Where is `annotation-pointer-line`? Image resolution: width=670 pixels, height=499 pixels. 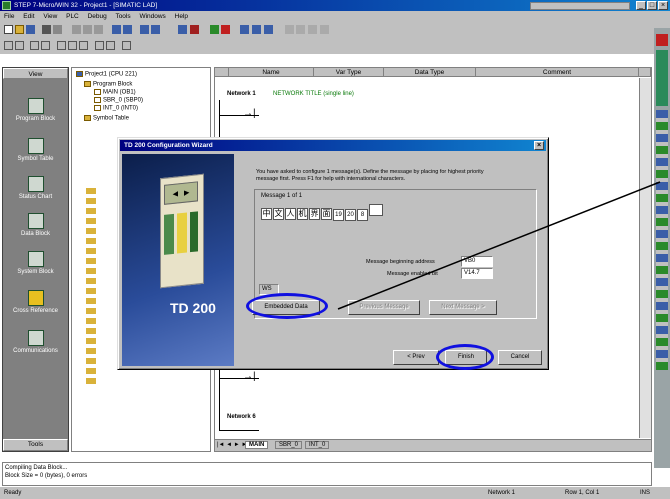 annotation-pointer-line is located at coordinates (499, 245).